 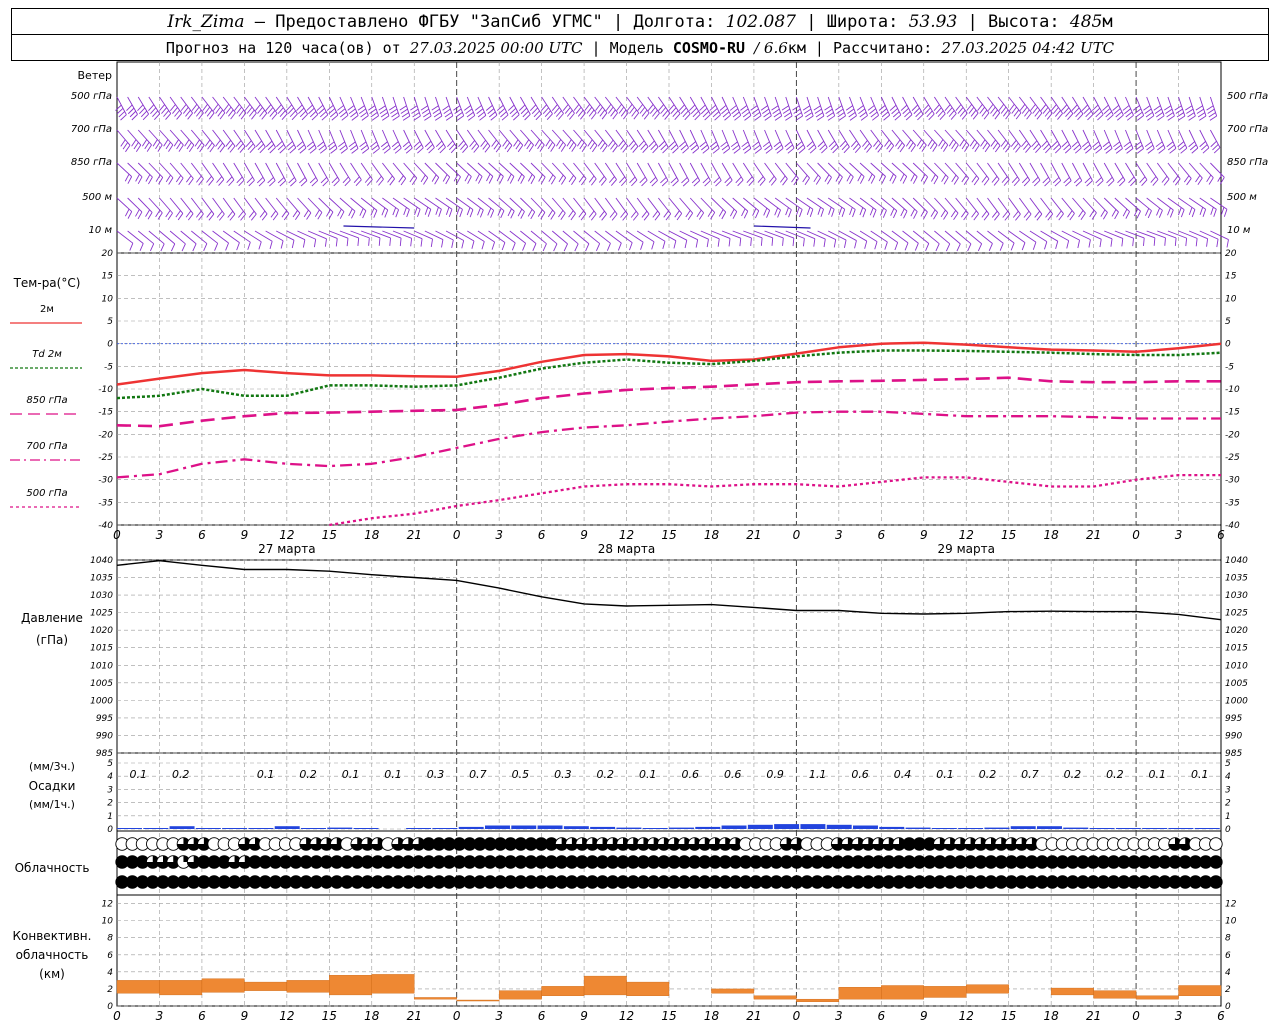 What do you see at coordinates (91, 96) in the screenshot?
I see `wind-level-label-left: 500 гПа` at bounding box center [91, 96].